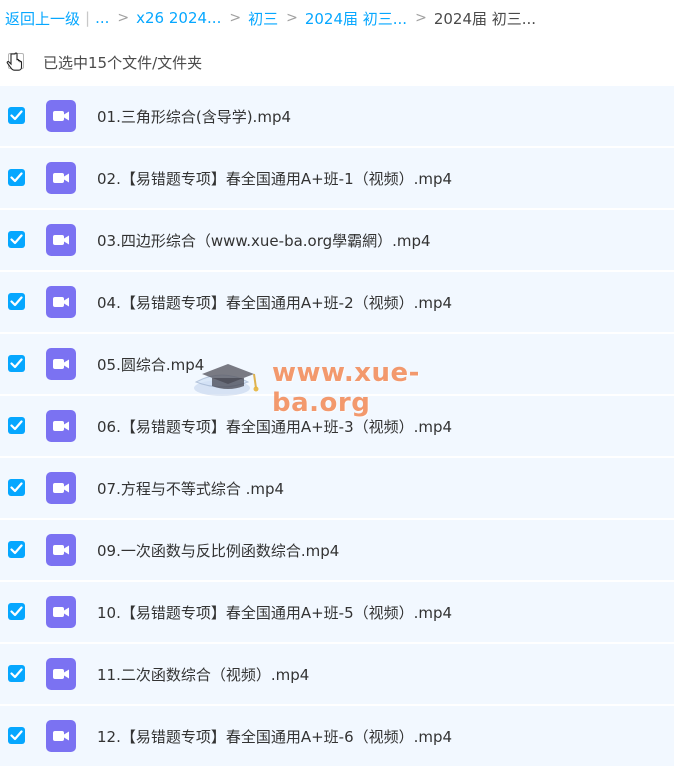 The width and height of the screenshot is (674, 768). What do you see at coordinates (337, 489) in the screenshot?
I see `file-row: 07.方程与不等式综合 .mp4` at bounding box center [337, 489].